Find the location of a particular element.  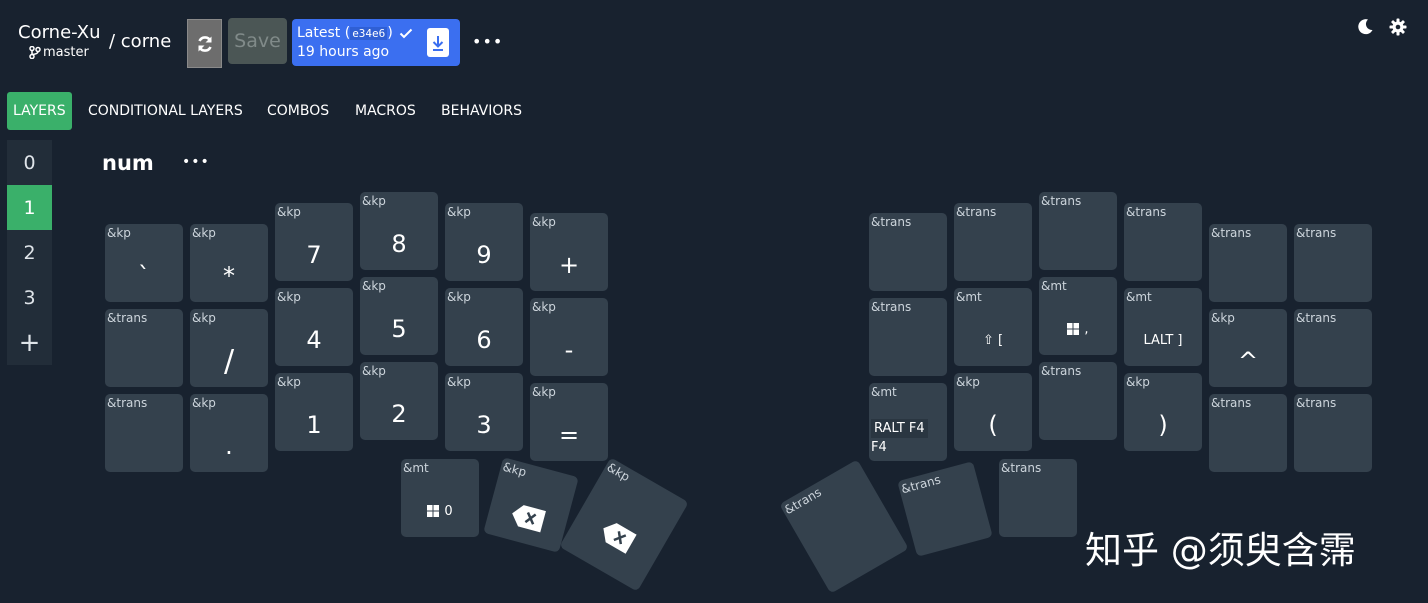

key-legend: , is located at coordinates (1078, 329).